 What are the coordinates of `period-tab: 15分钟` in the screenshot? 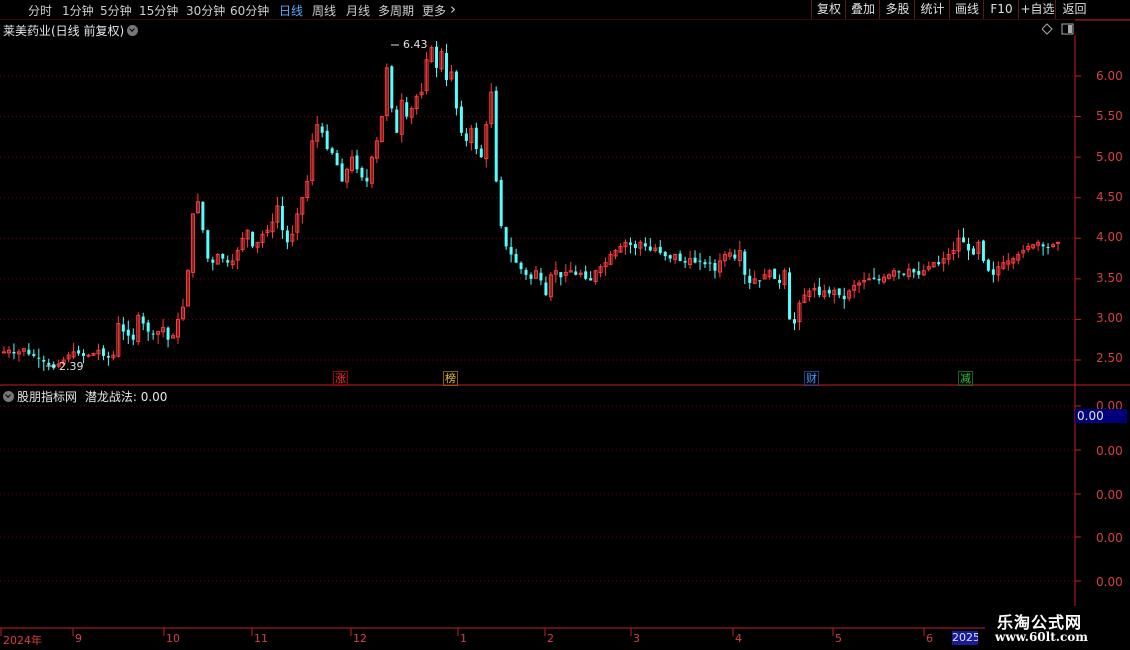 It's located at (158, 10).